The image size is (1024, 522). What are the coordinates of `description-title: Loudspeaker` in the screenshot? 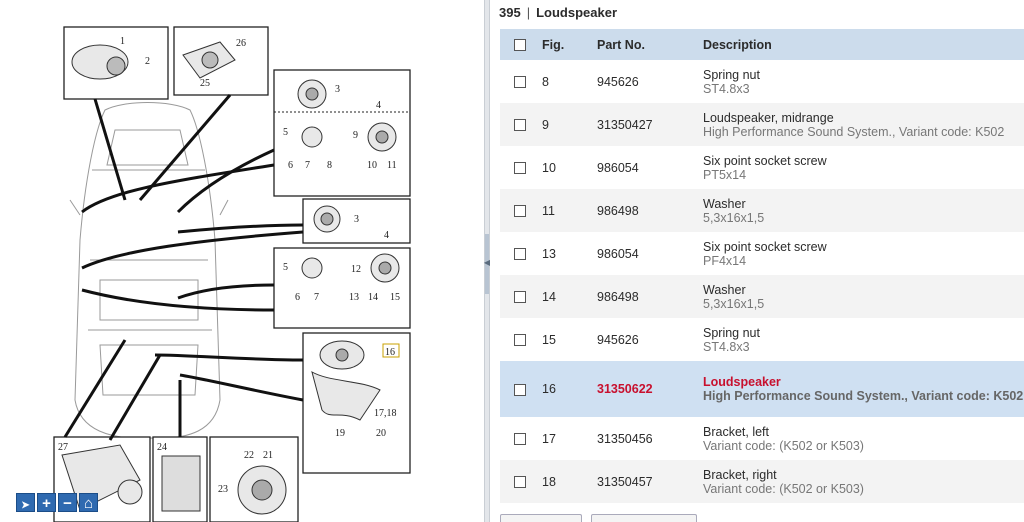 It's located at (742, 382).